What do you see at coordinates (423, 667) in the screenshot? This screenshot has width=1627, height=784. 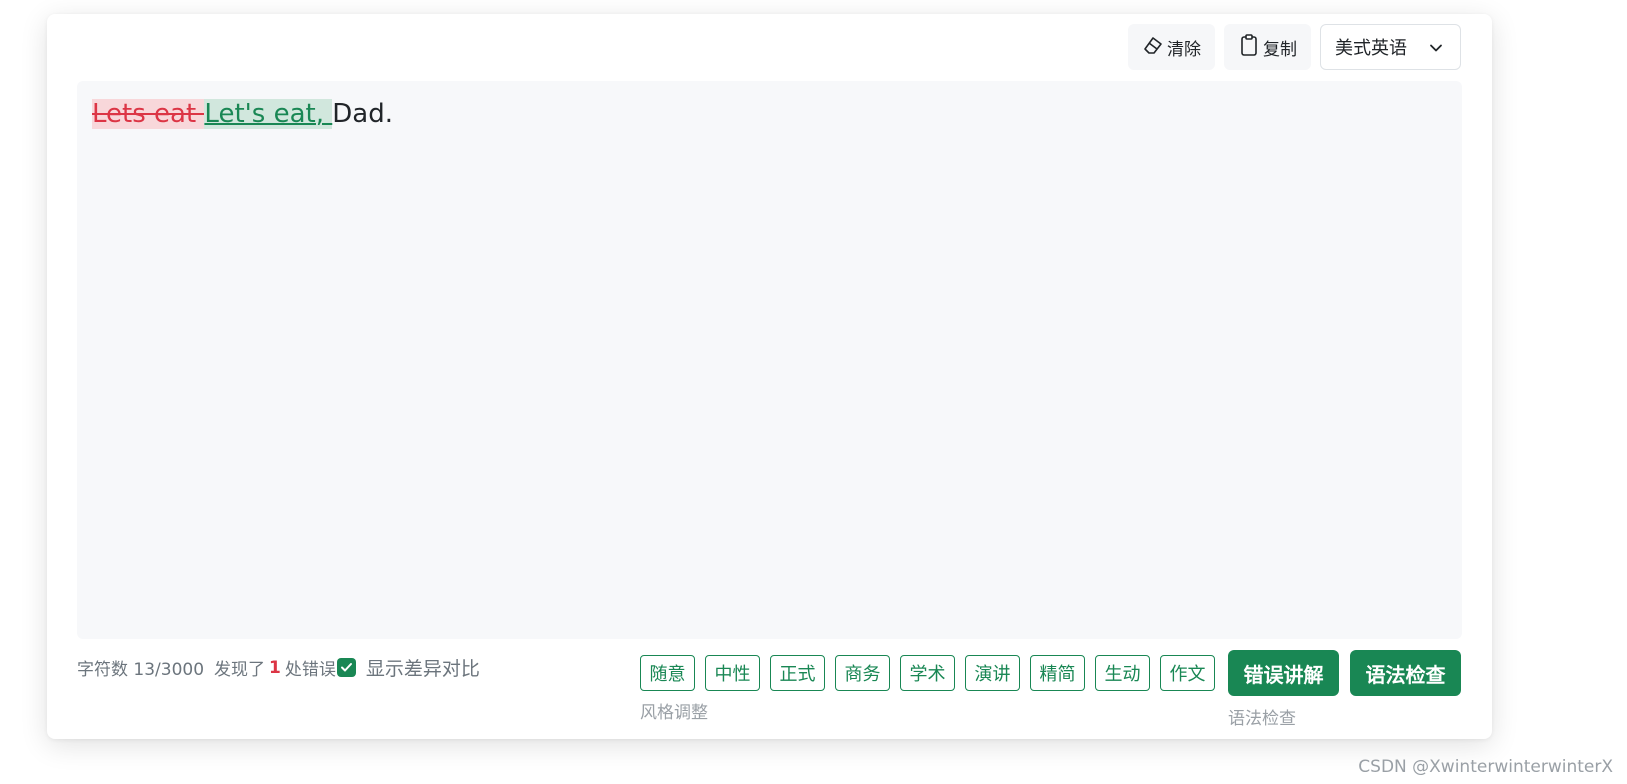 I see `show-diff-label: 显示差异对比` at bounding box center [423, 667].